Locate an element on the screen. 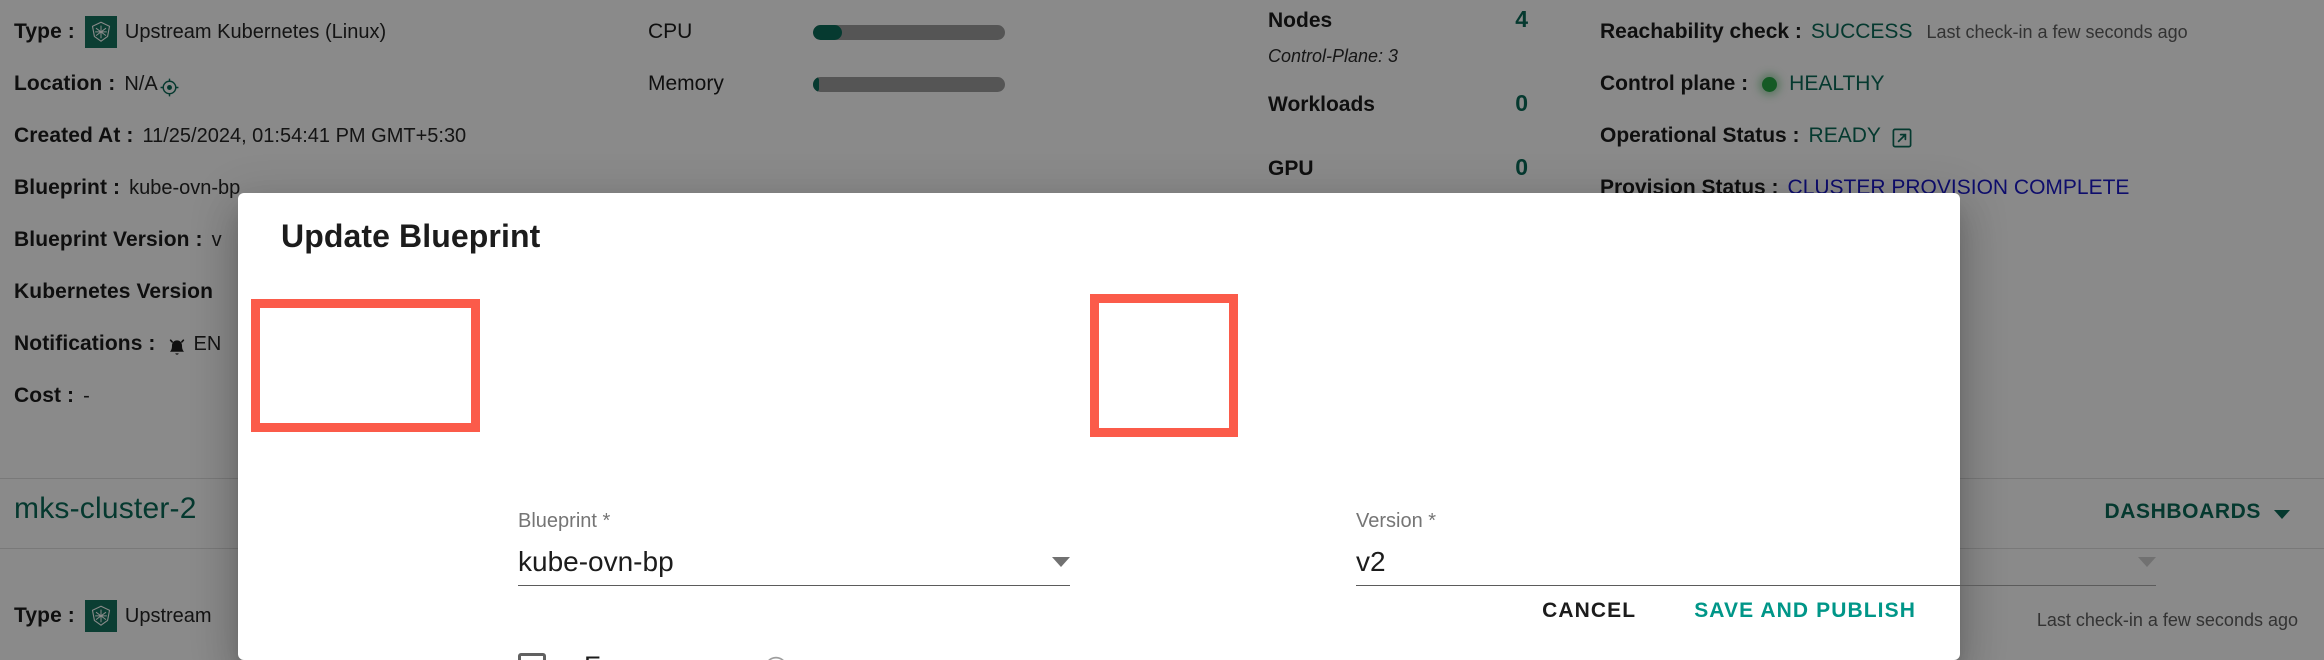 The height and width of the screenshot is (660, 2324). info-circle-icon is located at coordinates (776, 658).